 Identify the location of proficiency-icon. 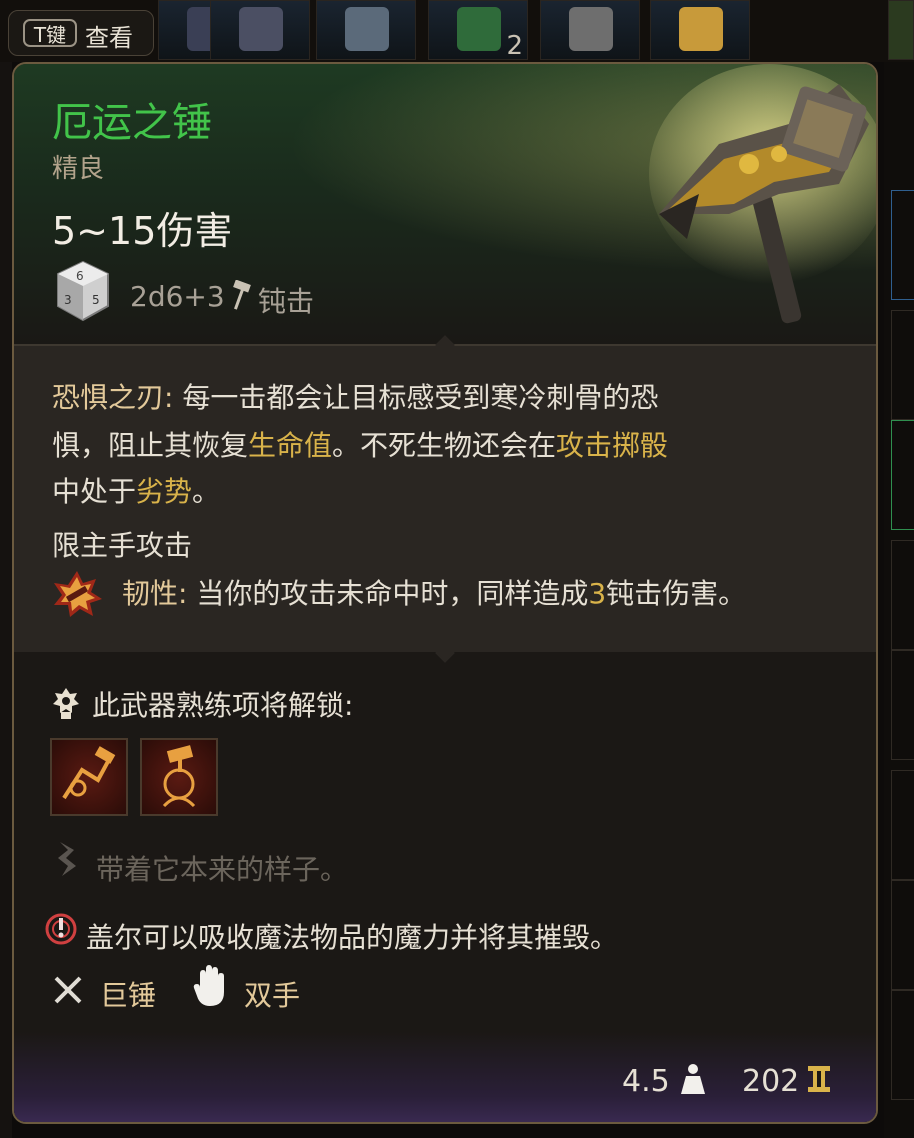
(66, 703).